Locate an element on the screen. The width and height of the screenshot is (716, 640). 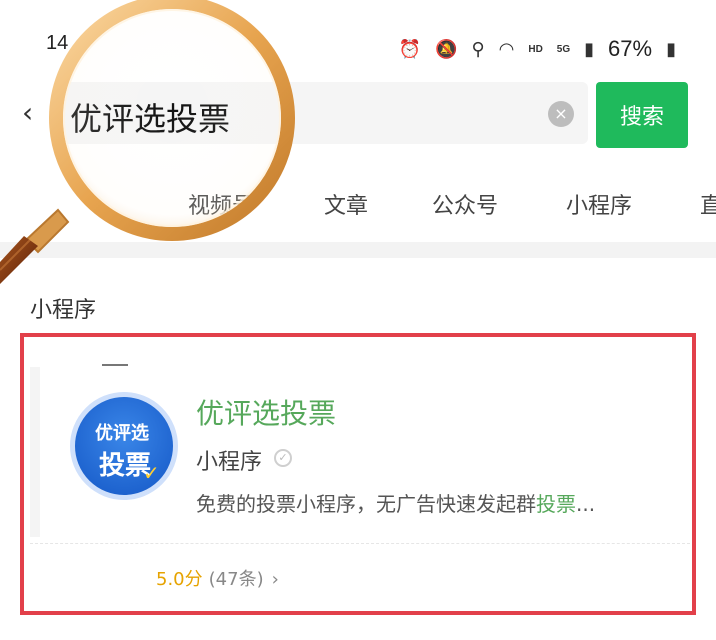
status-time: 14 is located at coordinates (57, 43).